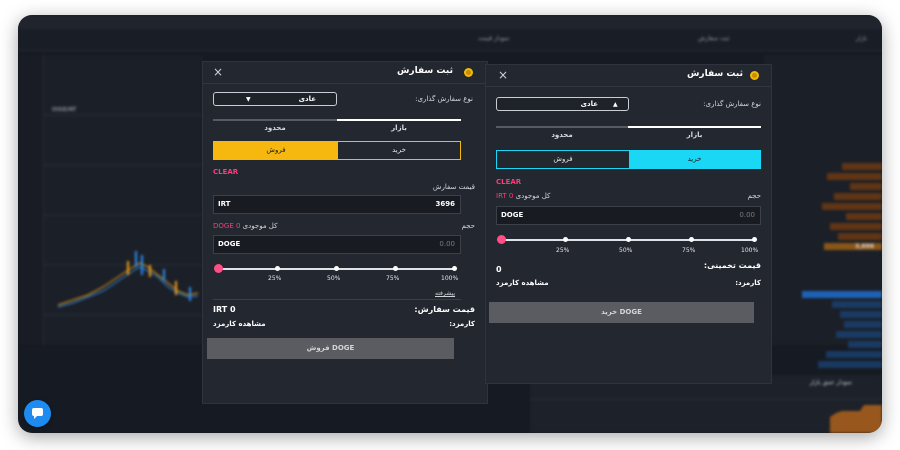 This screenshot has height=450, width=900. Describe the element at coordinates (562, 104) in the screenshot. I see `order-type-select: ▲ عادی` at that location.